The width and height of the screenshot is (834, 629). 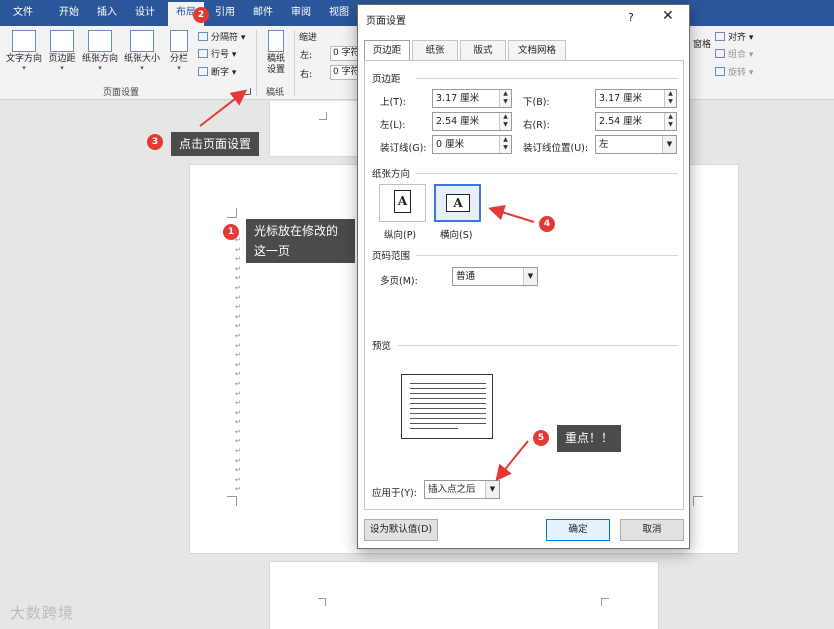 What do you see at coordinates (636, 98) in the screenshot?
I see `bottom-margin-input: 3.17 厘米 ▲ ▼` at bounding box center [636, 98].